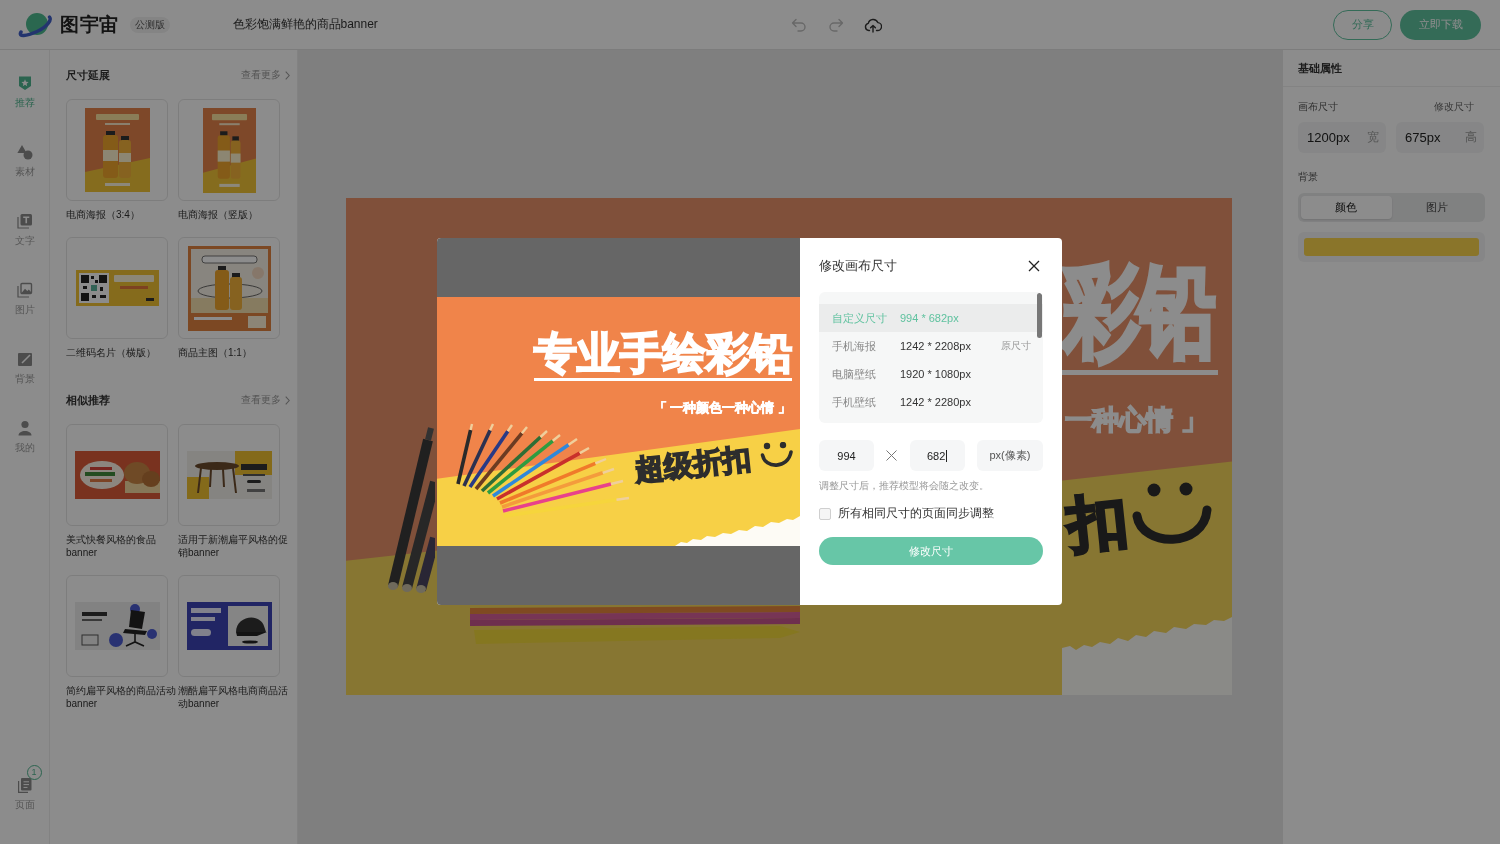  I want to click on edit-square-icon, so click(24, 359).